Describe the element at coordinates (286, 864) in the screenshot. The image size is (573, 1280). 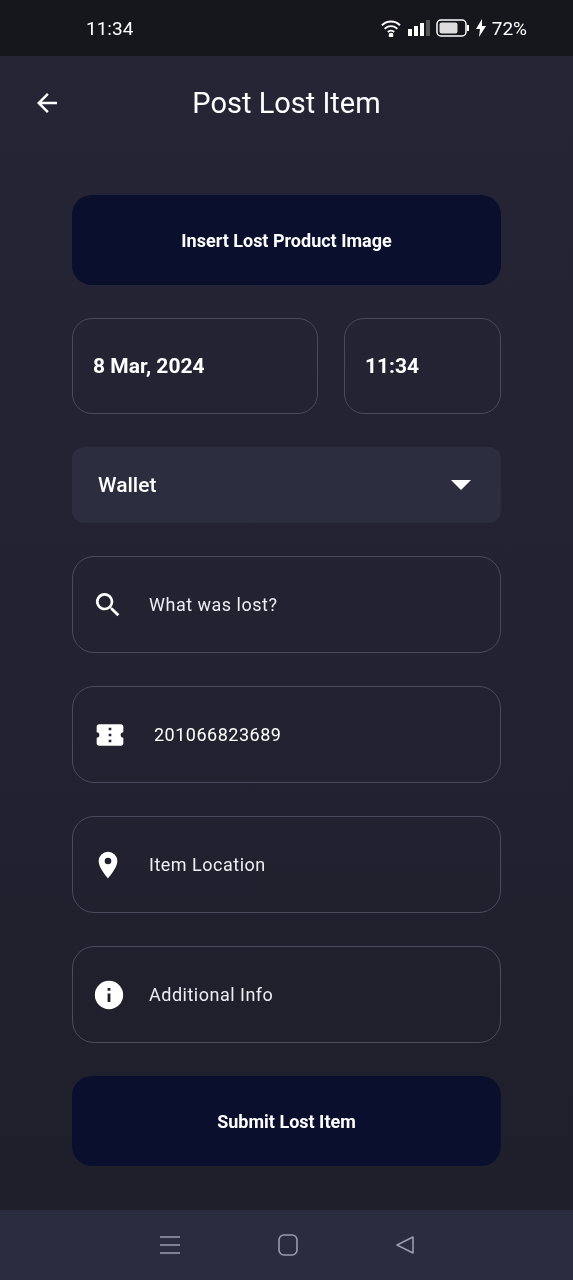
I see `input-field: Item Location` at that location.